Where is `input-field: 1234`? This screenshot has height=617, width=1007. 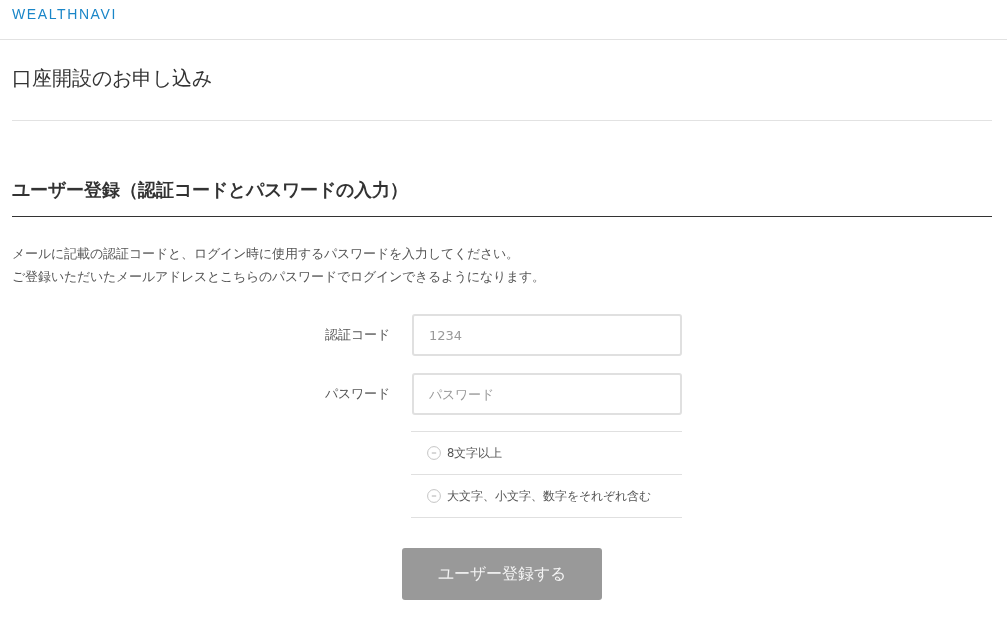
input-field: 1234 is located at coordinates (547, 335).